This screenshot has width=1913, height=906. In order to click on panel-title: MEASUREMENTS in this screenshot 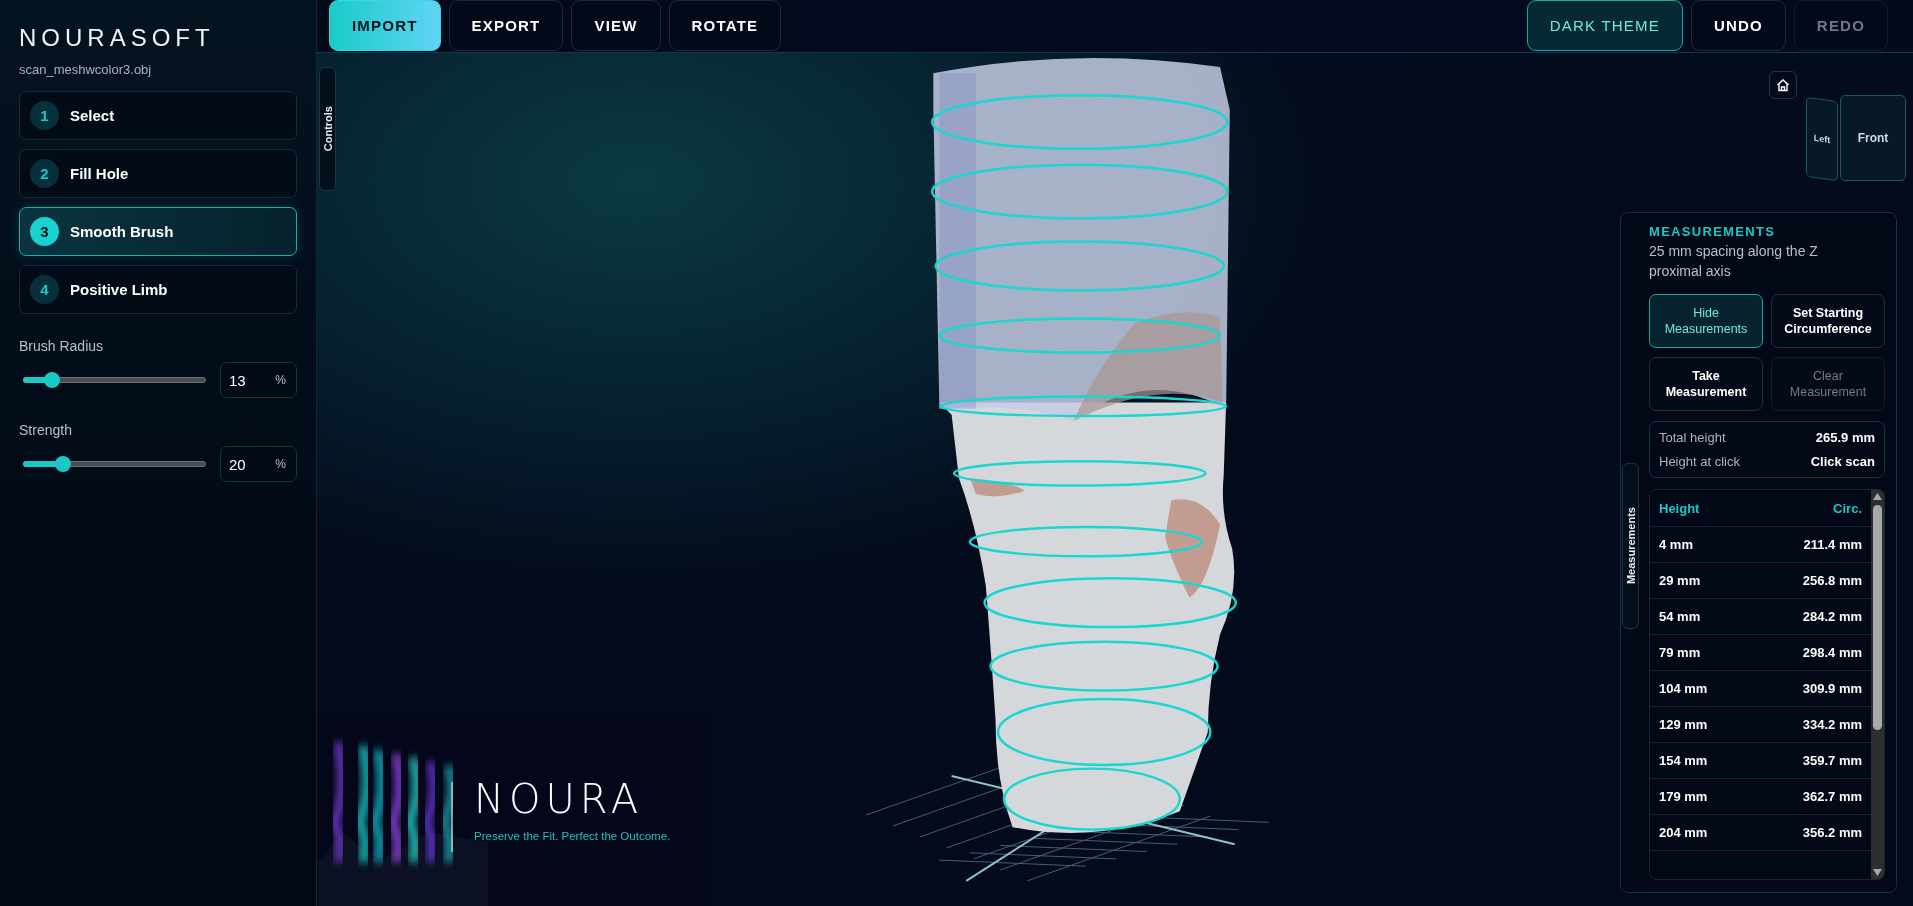, I will do `click(1712, 231)`.